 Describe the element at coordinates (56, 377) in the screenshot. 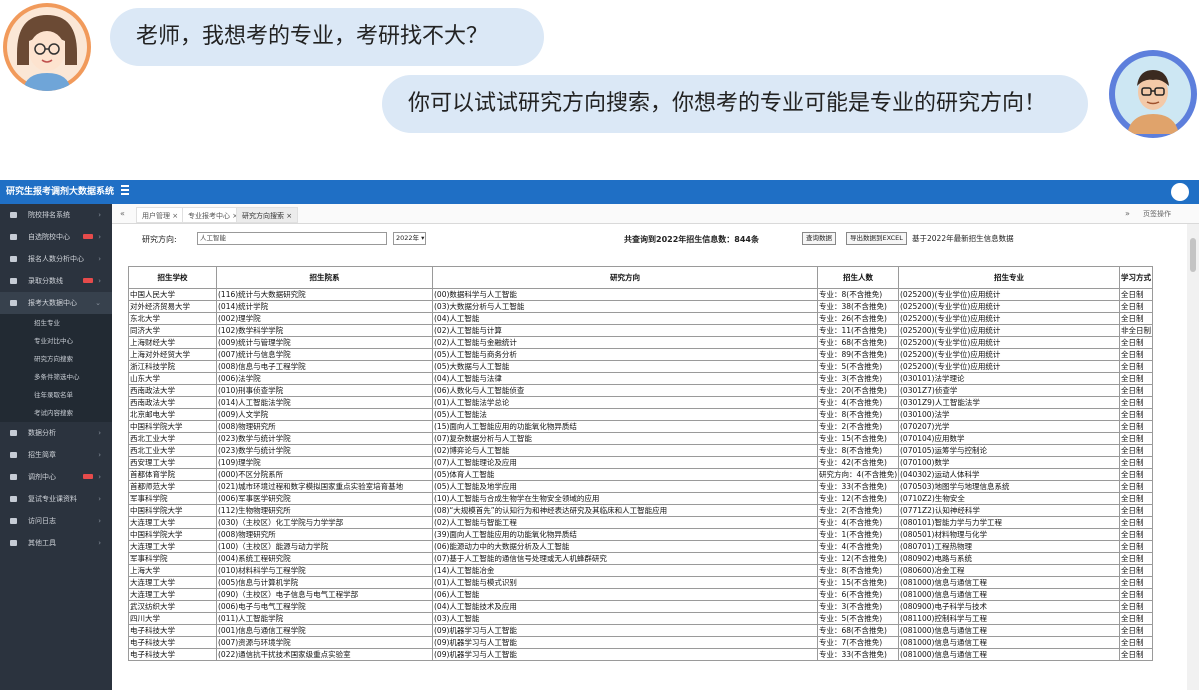

I see `sidebar-subitem-3: 多条件筛选中心` at that location.